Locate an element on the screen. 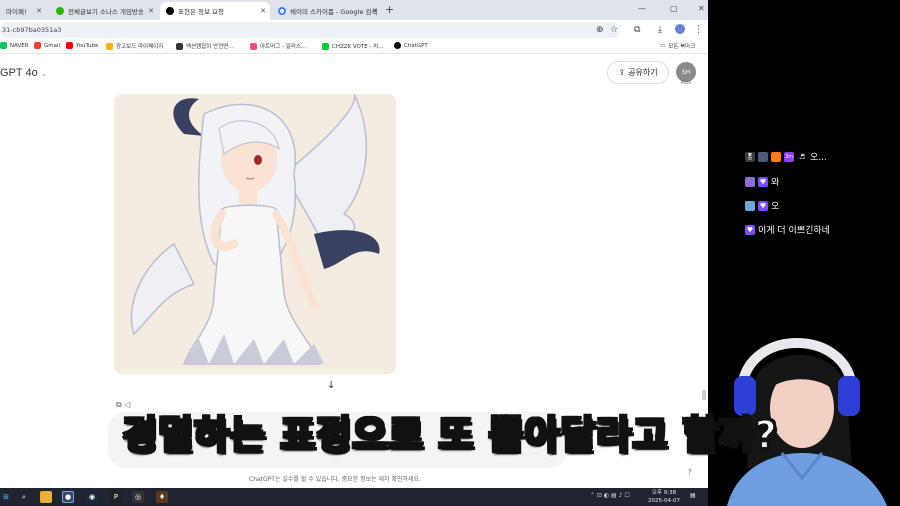  fish-badge-icon is located at coordinates (750, 205).